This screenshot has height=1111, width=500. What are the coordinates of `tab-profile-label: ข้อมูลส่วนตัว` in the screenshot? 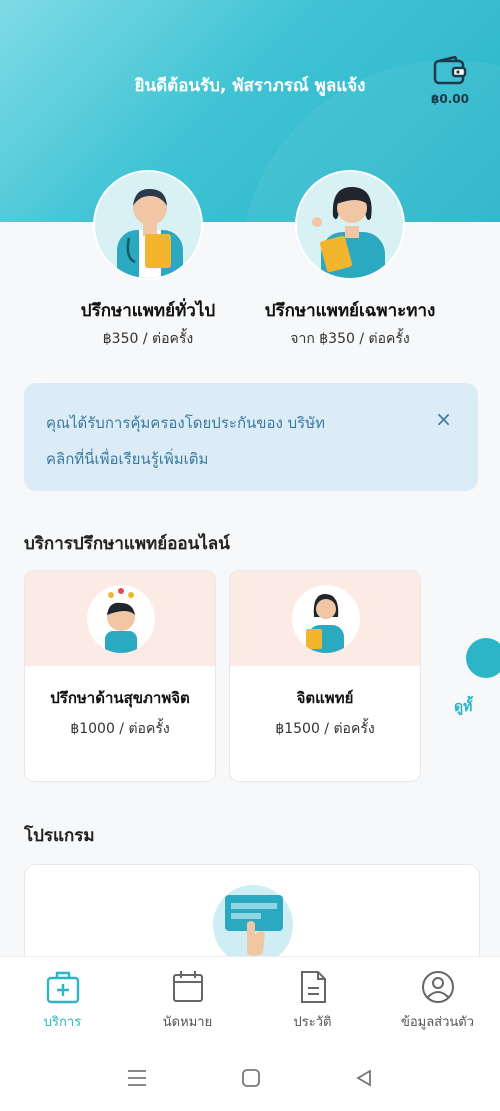 It's located at (437, 1022).